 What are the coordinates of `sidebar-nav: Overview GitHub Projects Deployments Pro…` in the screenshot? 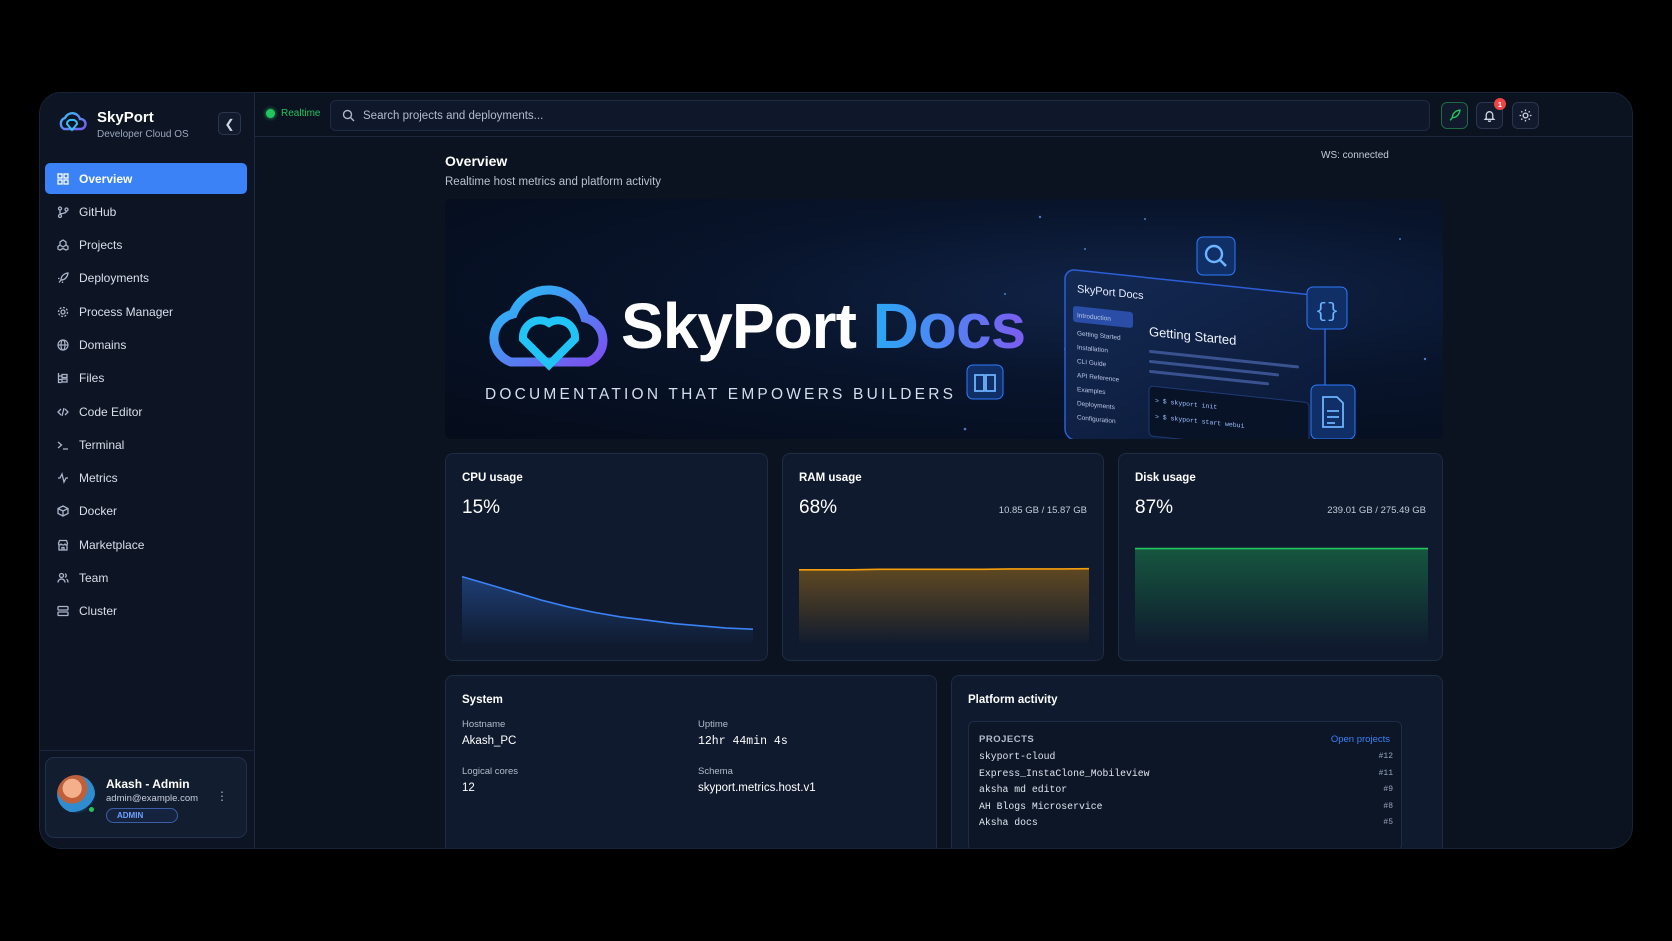 It's located at (146, 396).